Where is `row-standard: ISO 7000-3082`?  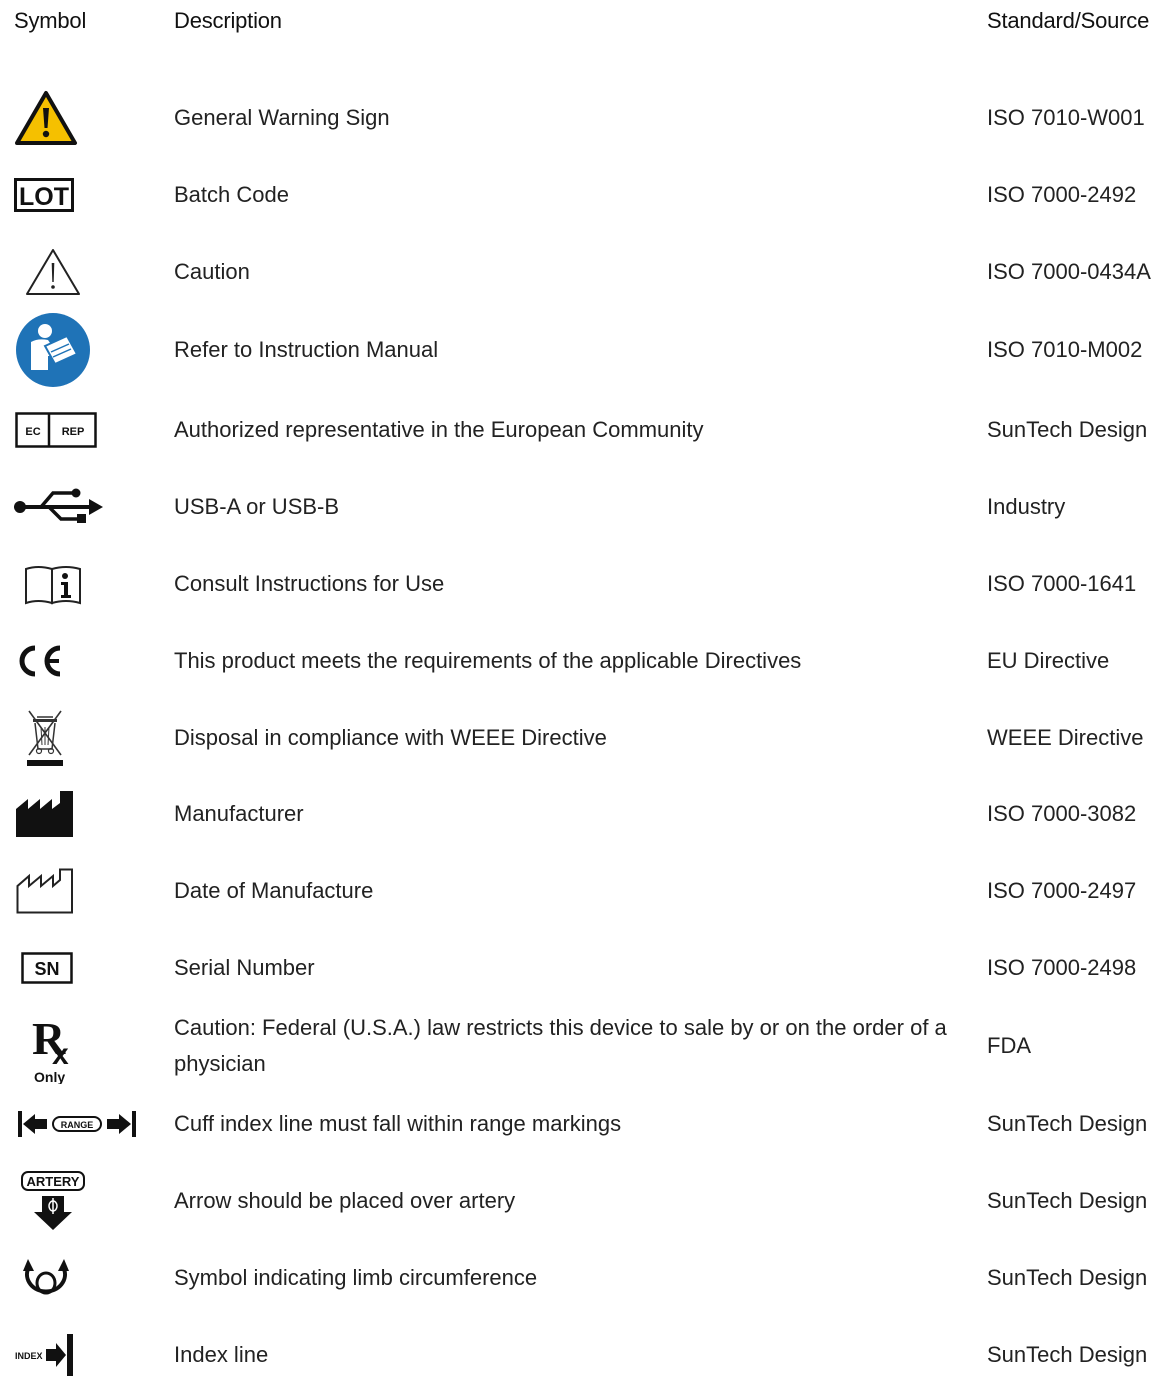
row-standard: ISO 7000-3082 is located at coordinates (1062, 813).